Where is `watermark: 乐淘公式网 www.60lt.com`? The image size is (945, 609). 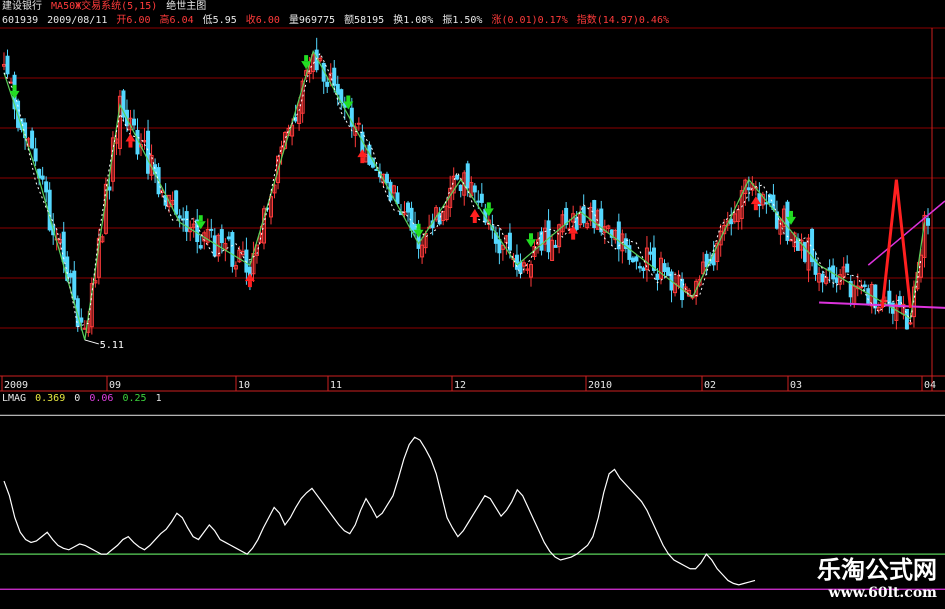 watermark: 乐淘公式网 www.60lt.com is located at coordinates (877, 579).